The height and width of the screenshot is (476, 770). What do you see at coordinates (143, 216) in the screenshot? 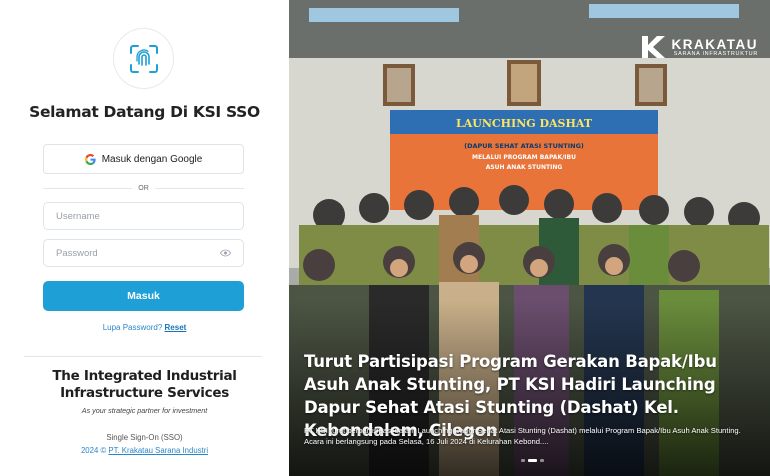
I see `username-input: Username` at bounding box center [143, 216].